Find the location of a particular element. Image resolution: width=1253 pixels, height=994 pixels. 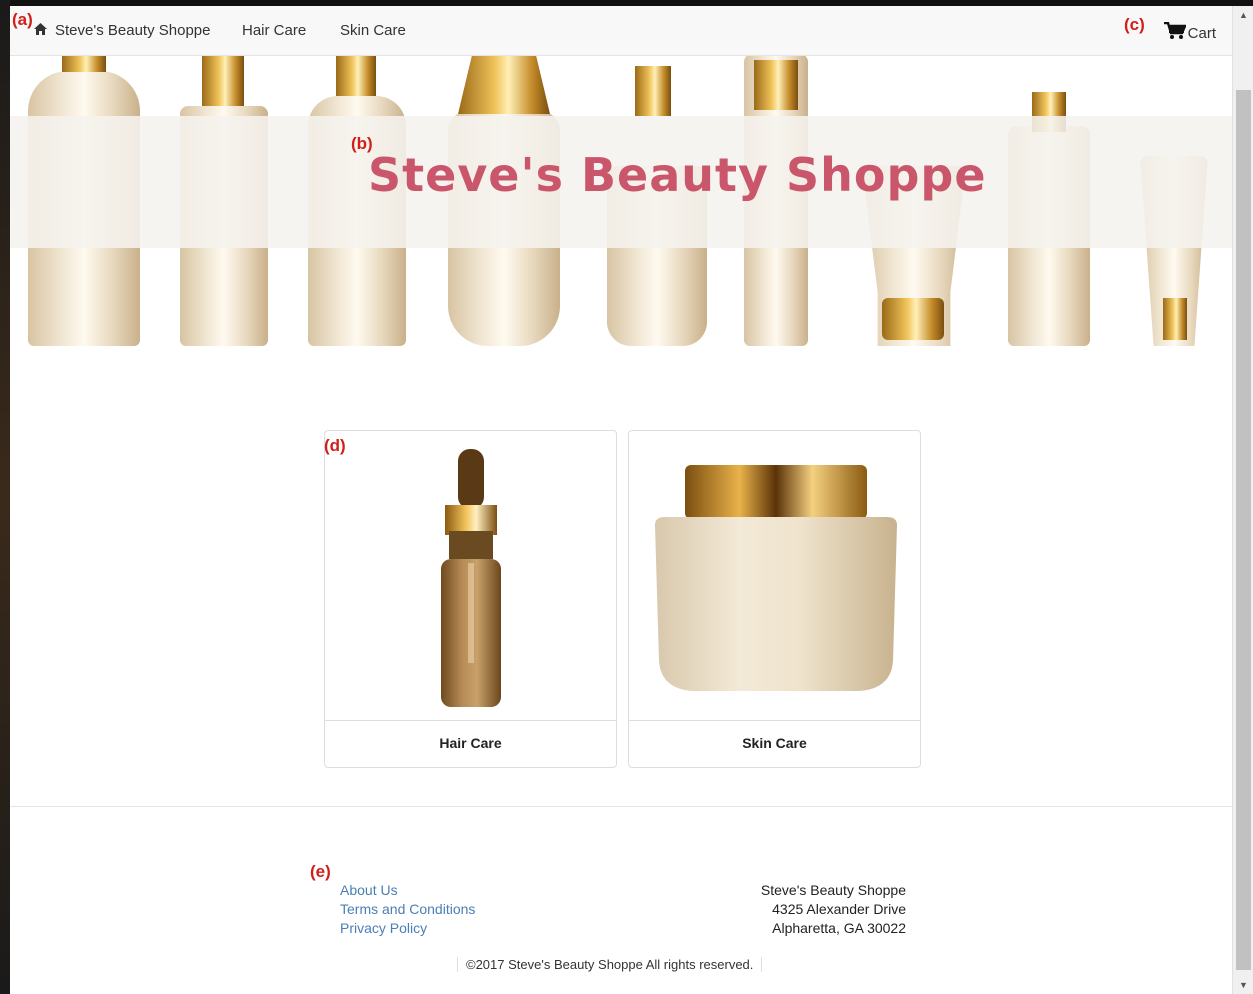

nav-brand-label: Steve's Beauty Shoppe is located at coordinates (133, 30).